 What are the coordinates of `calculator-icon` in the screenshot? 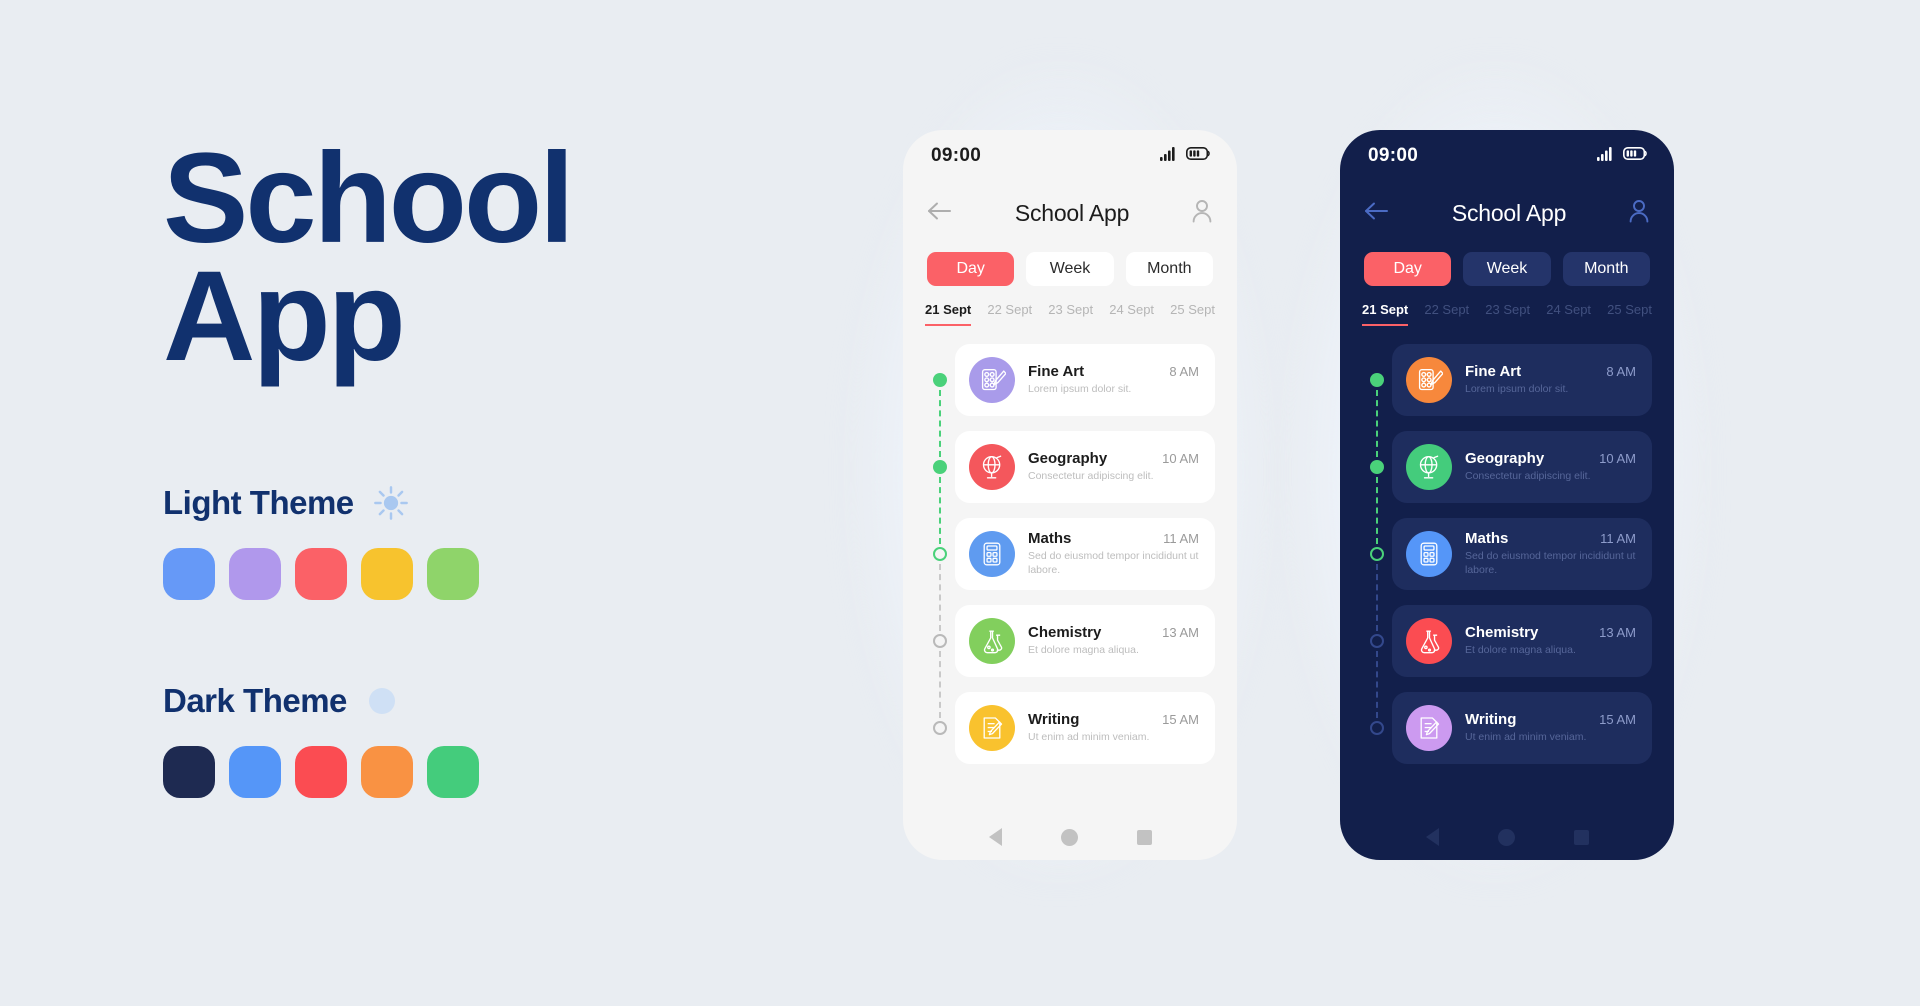 It's located at (992, 554).